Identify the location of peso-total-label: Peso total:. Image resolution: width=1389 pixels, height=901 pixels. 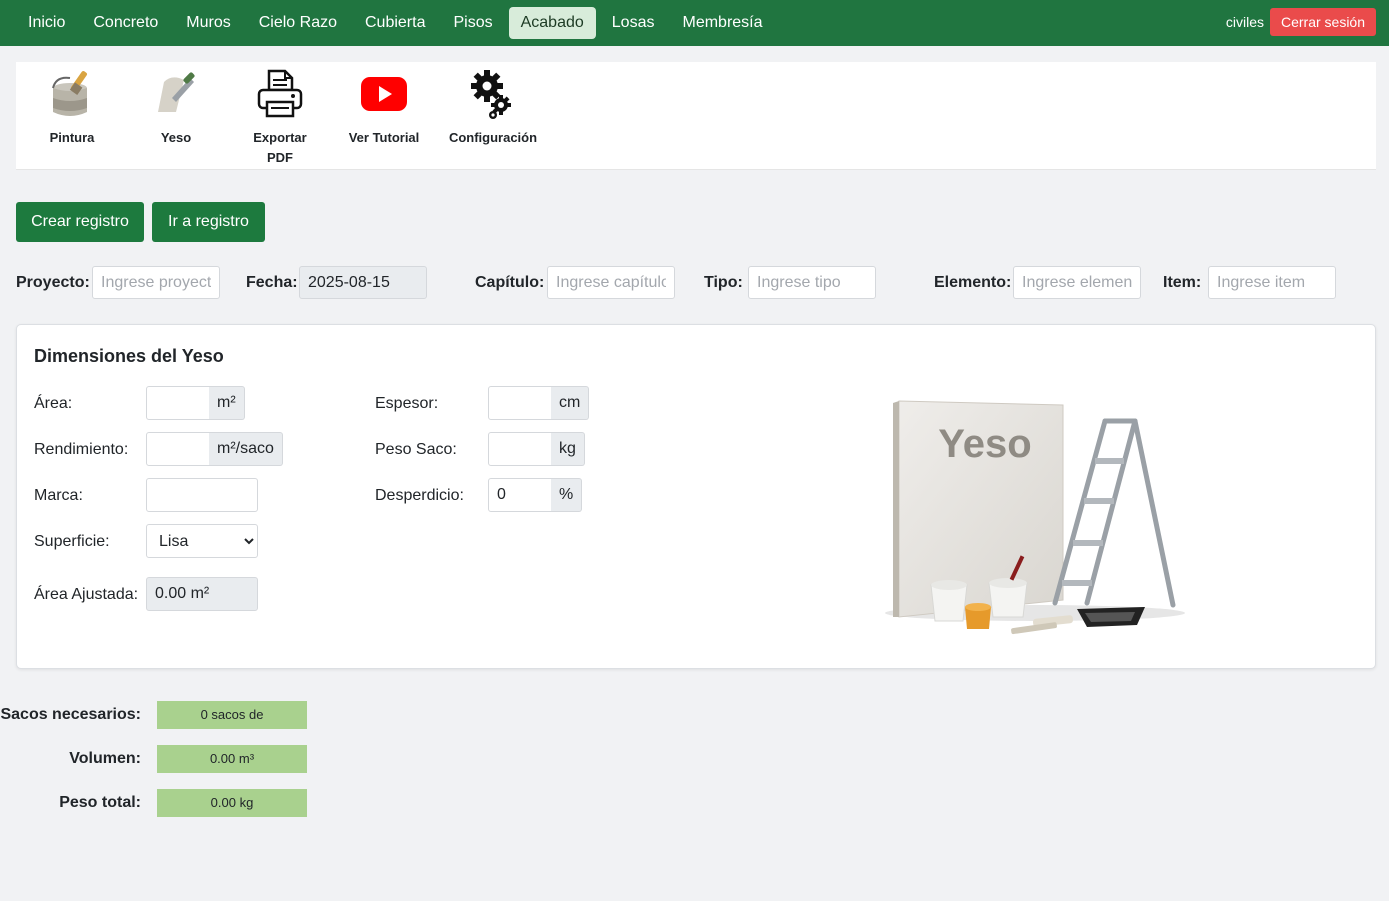
(100, 802).